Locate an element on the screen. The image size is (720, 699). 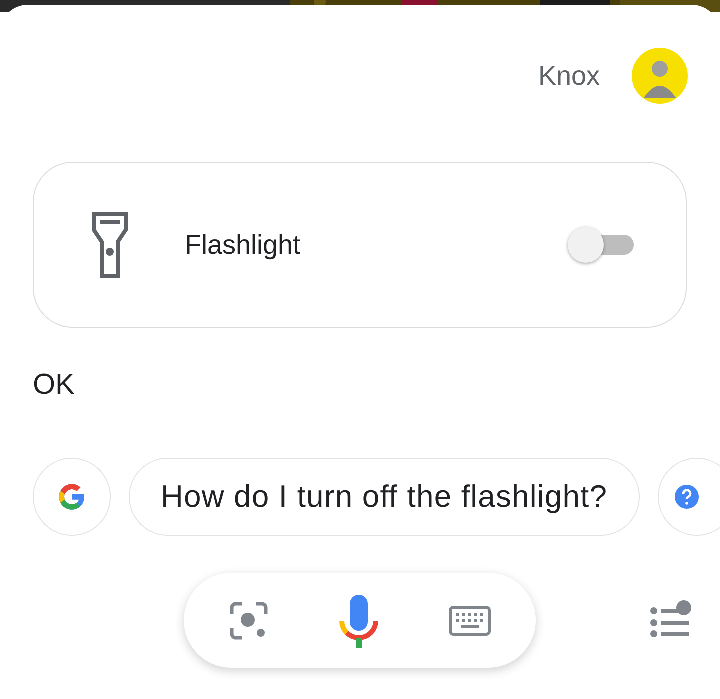
user-name: Knox is located at coordinates (569, 76).